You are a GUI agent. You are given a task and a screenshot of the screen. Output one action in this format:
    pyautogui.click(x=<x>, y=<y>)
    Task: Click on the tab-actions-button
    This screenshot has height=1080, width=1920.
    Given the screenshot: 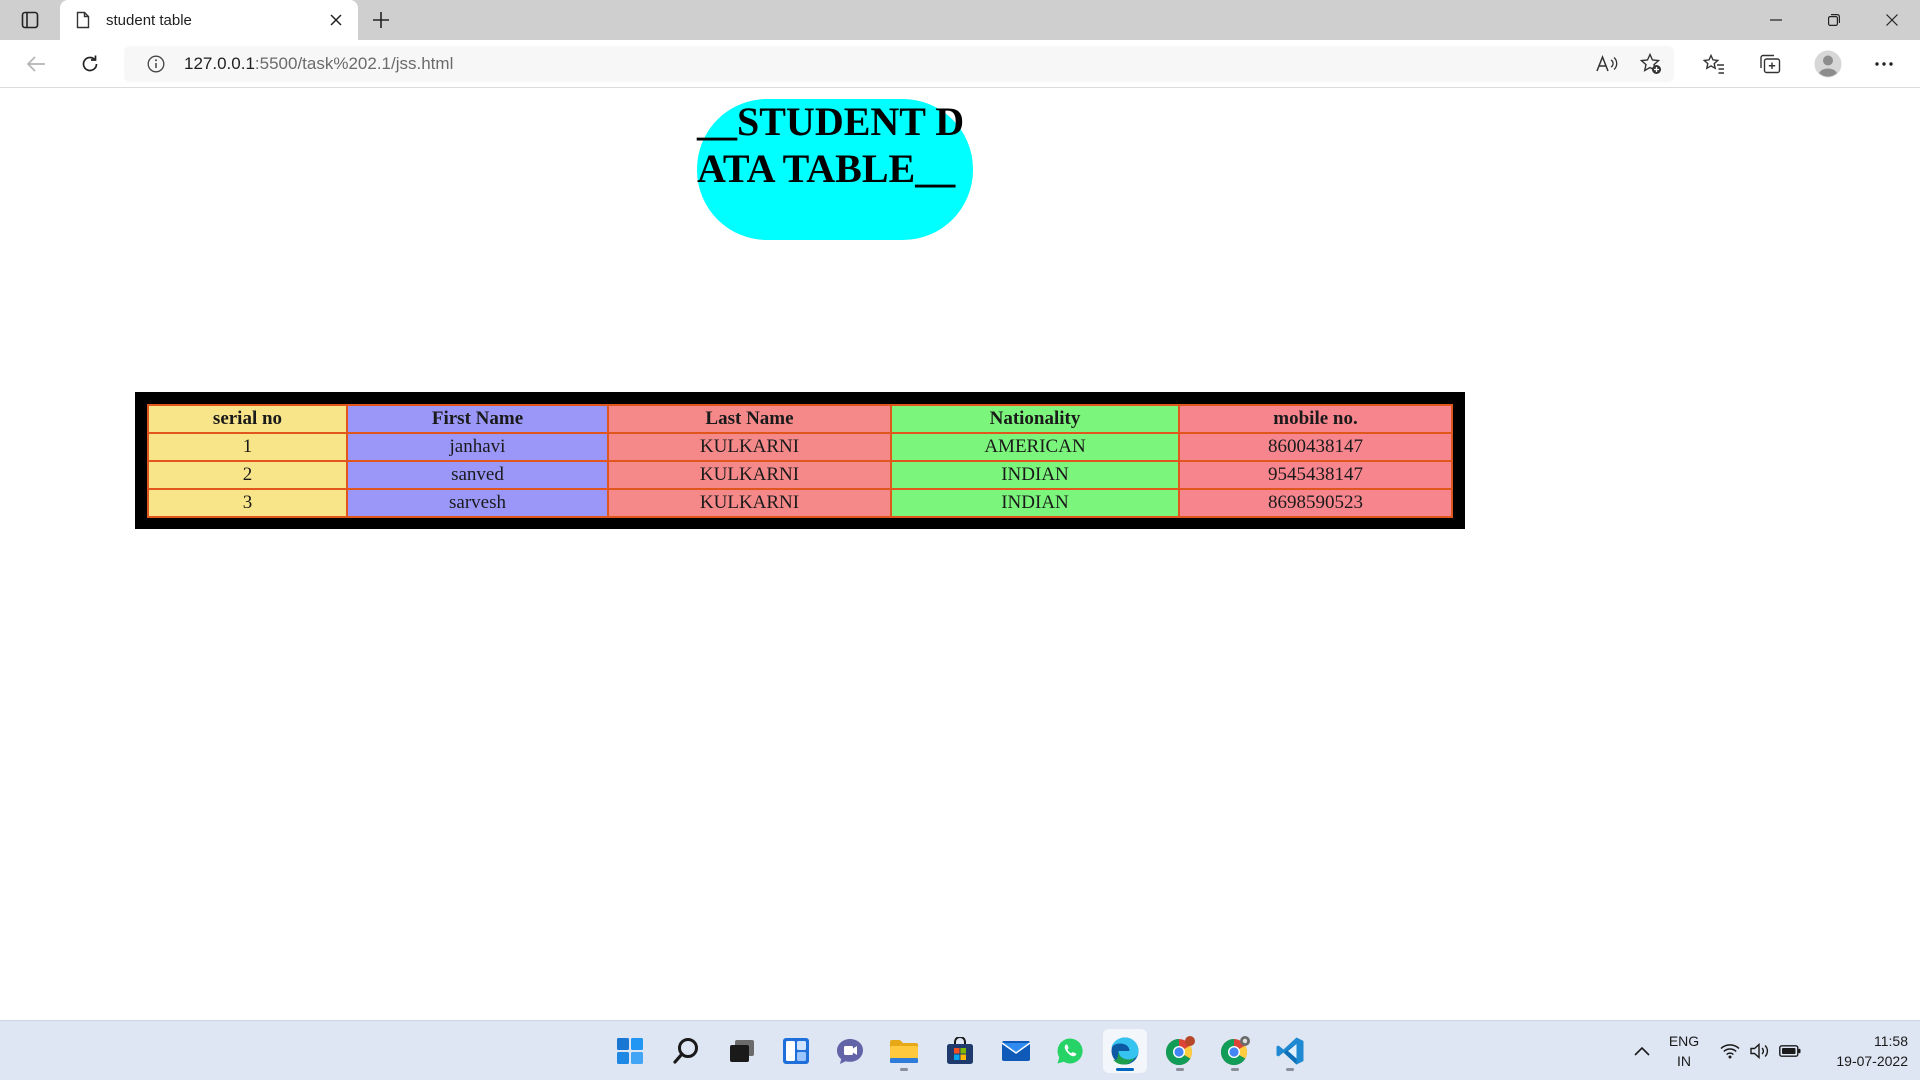 What is the action you would take?
    pyautogui.click(x=30, y=20)
    